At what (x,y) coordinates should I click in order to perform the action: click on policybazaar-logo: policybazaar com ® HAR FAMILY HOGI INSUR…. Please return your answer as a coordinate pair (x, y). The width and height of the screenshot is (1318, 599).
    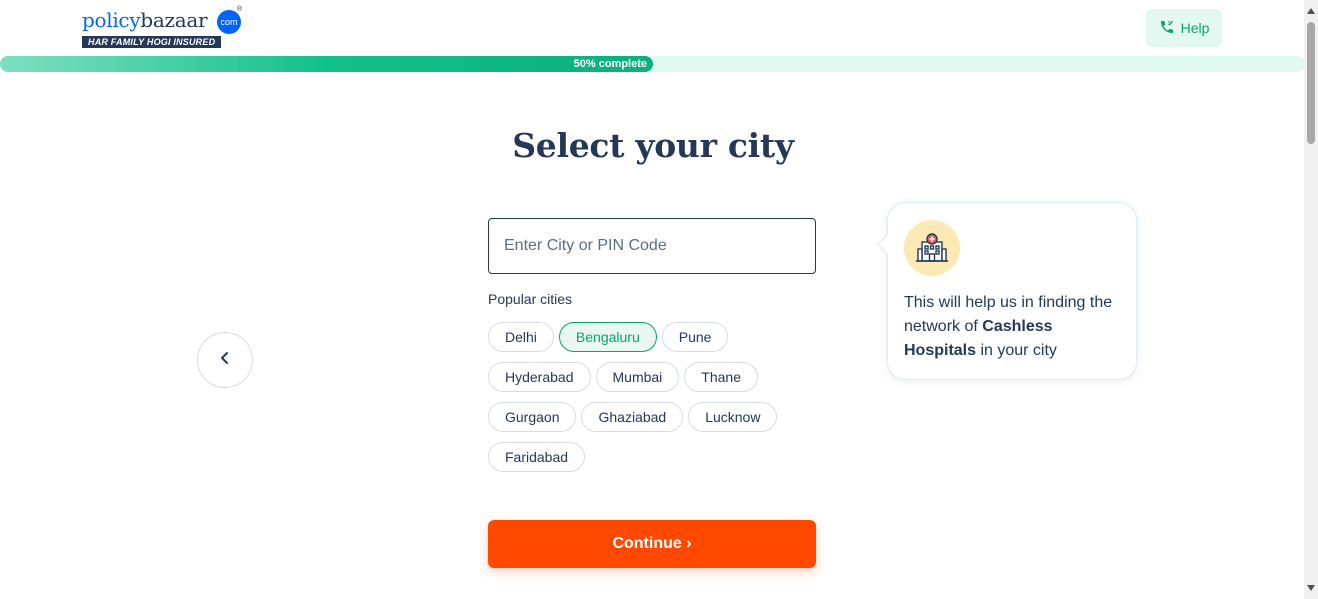
    Looking at the image, I should click on (164, 28).